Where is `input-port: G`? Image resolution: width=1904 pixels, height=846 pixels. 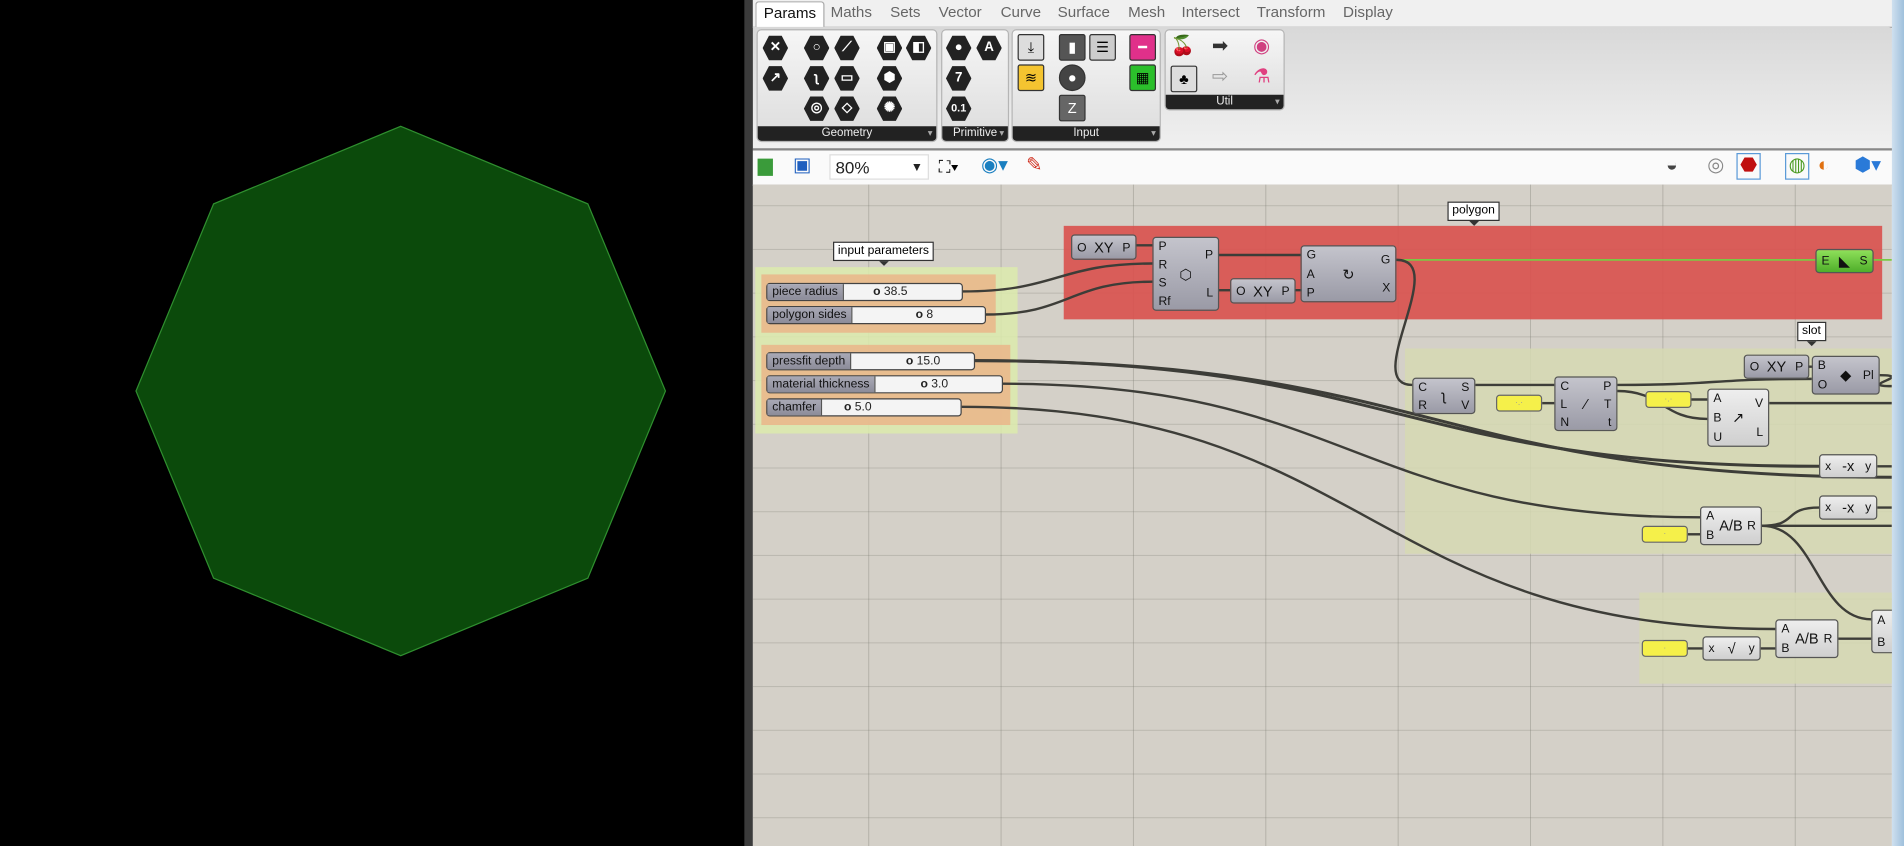
input-port: G is located at coordinates (1311, 256).